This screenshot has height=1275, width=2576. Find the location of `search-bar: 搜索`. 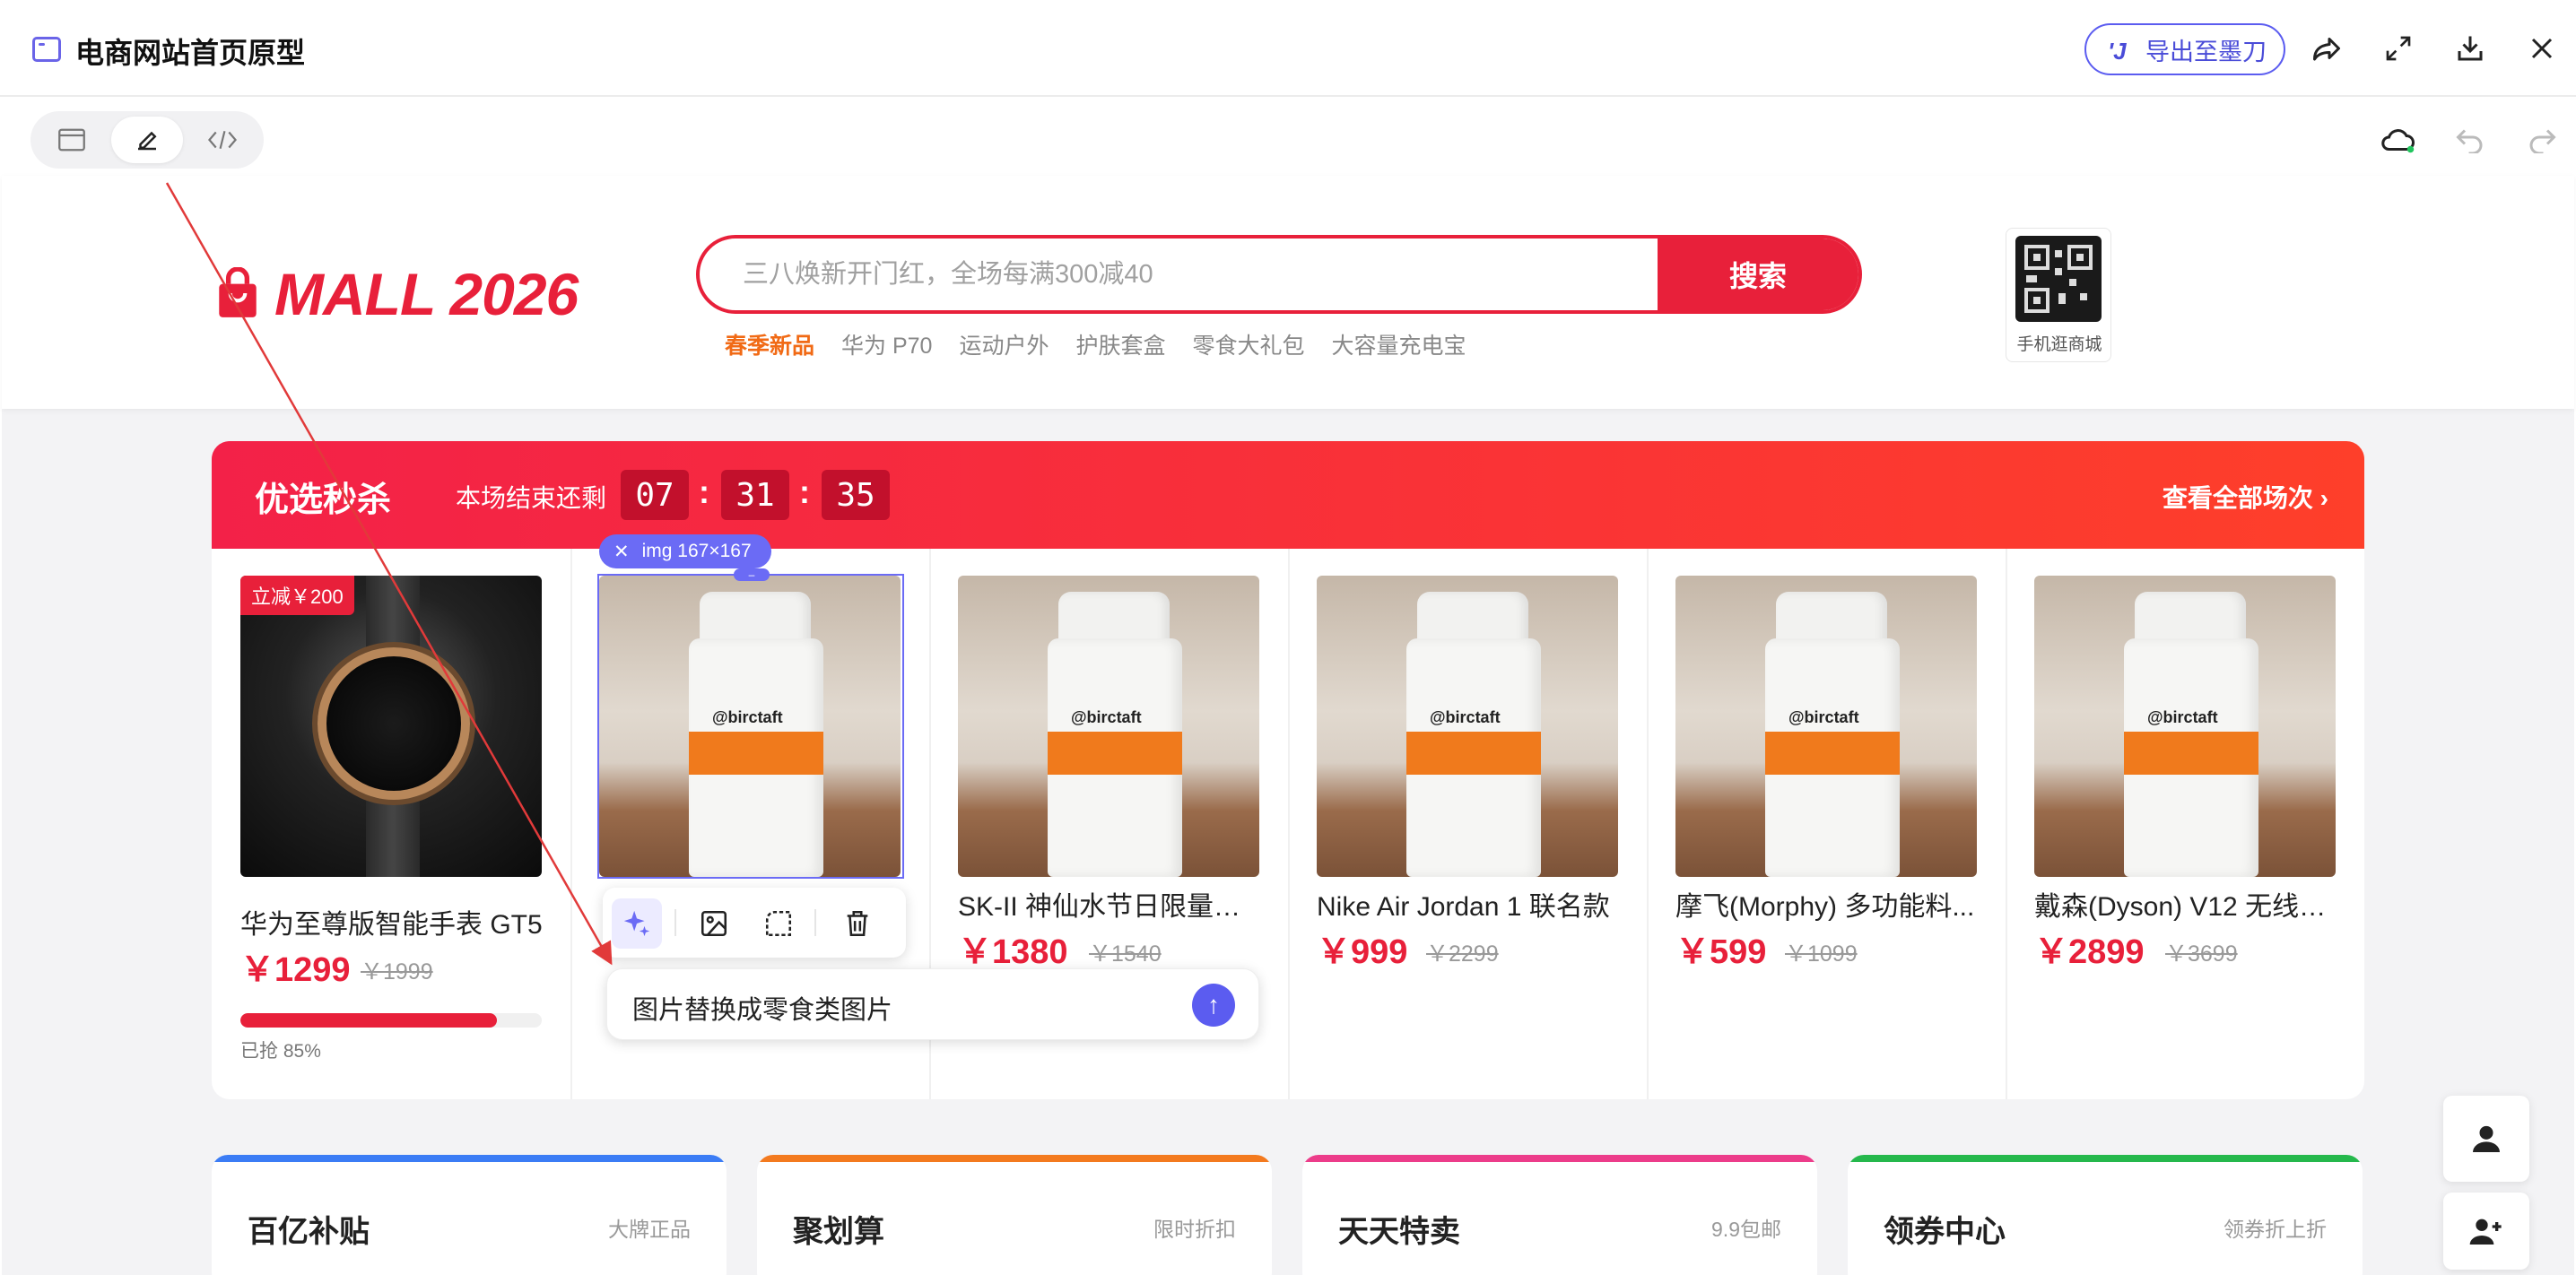

search-bar: 搜索 is located at coordinates (1279, 274).